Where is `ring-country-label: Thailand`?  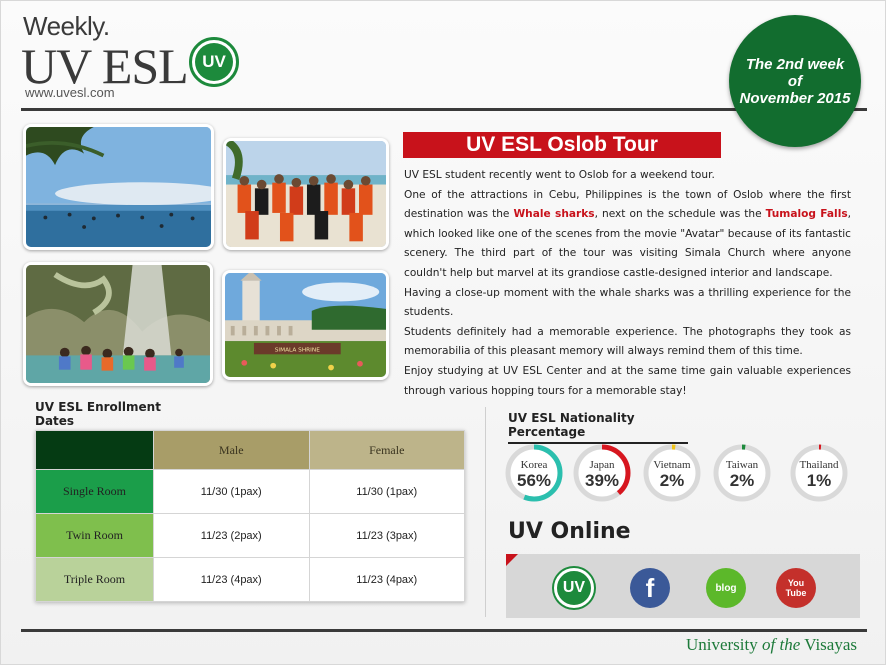
ring-country-label: Thailand is located at coordinates (819, 465).